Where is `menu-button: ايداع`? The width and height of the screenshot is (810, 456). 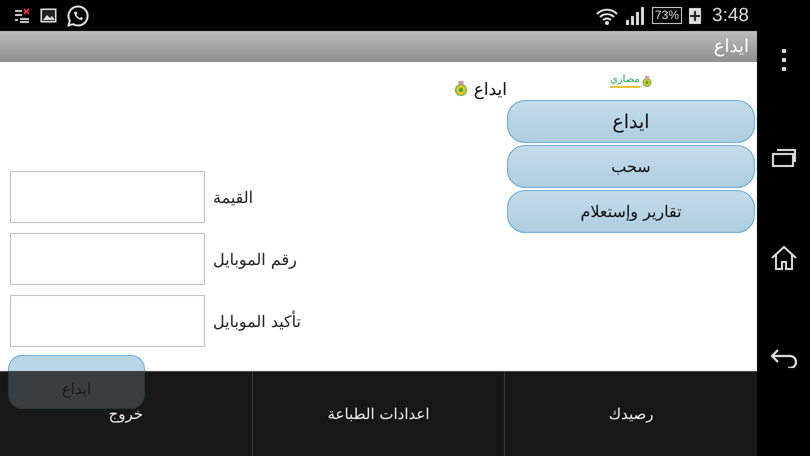
menu-button: ايداع is located at coordinates (631, 121).